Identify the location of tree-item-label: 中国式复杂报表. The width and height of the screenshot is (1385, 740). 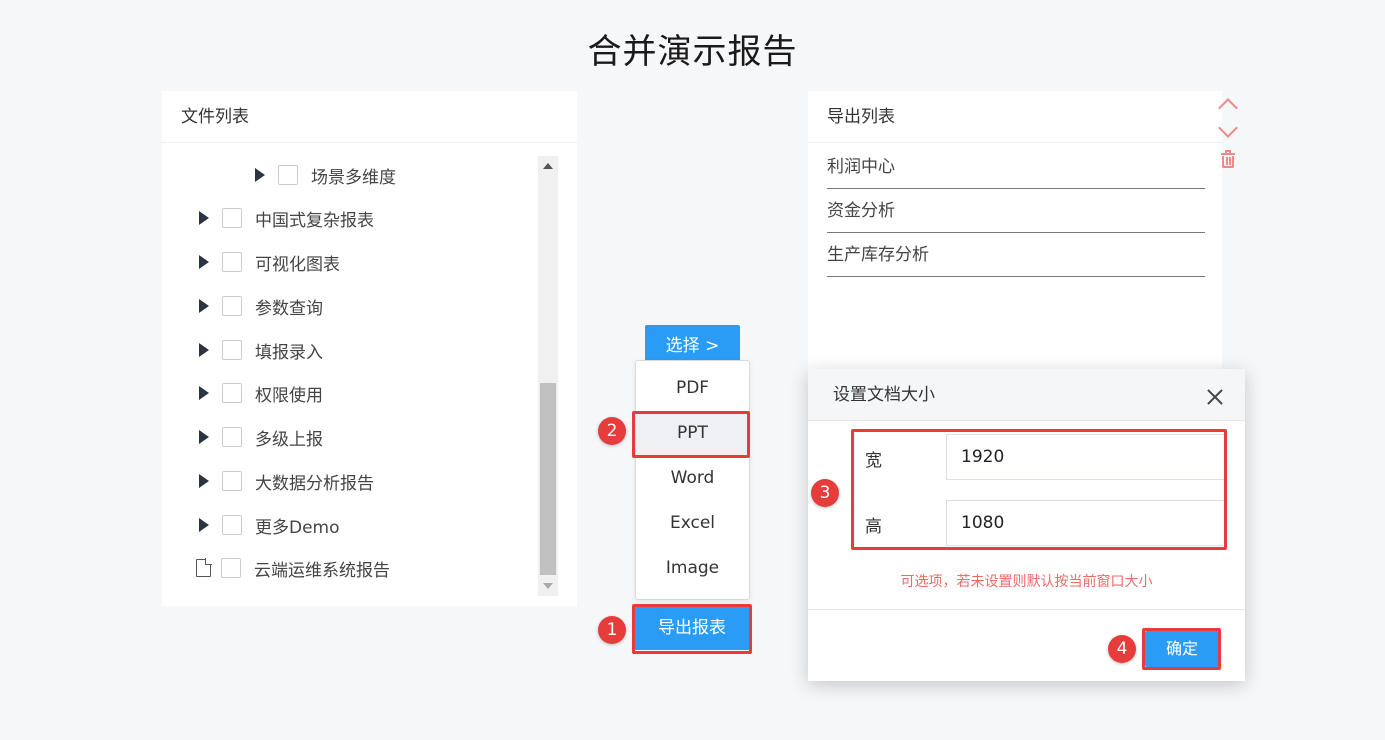
(314, 220).